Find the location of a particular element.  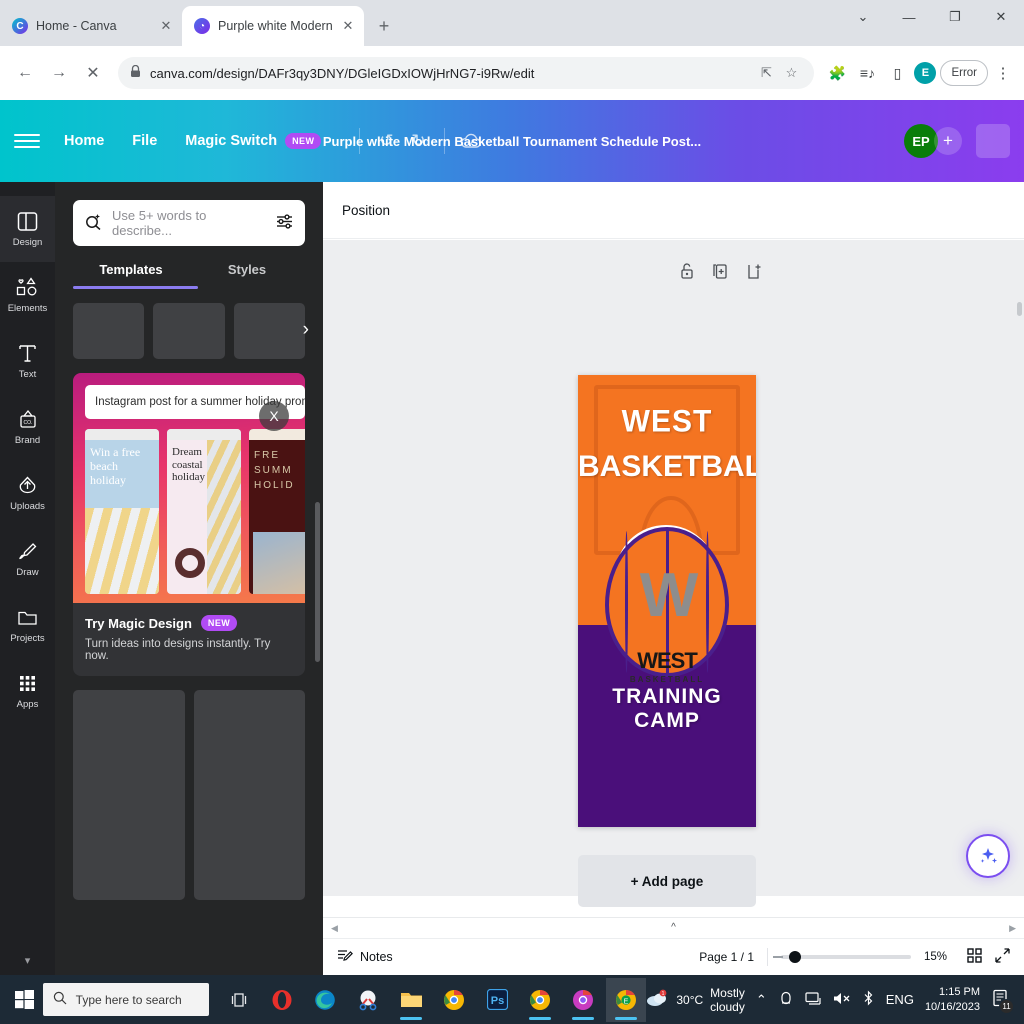

canvas-vertical-scrollbar is located at coordinates (1019, 309).